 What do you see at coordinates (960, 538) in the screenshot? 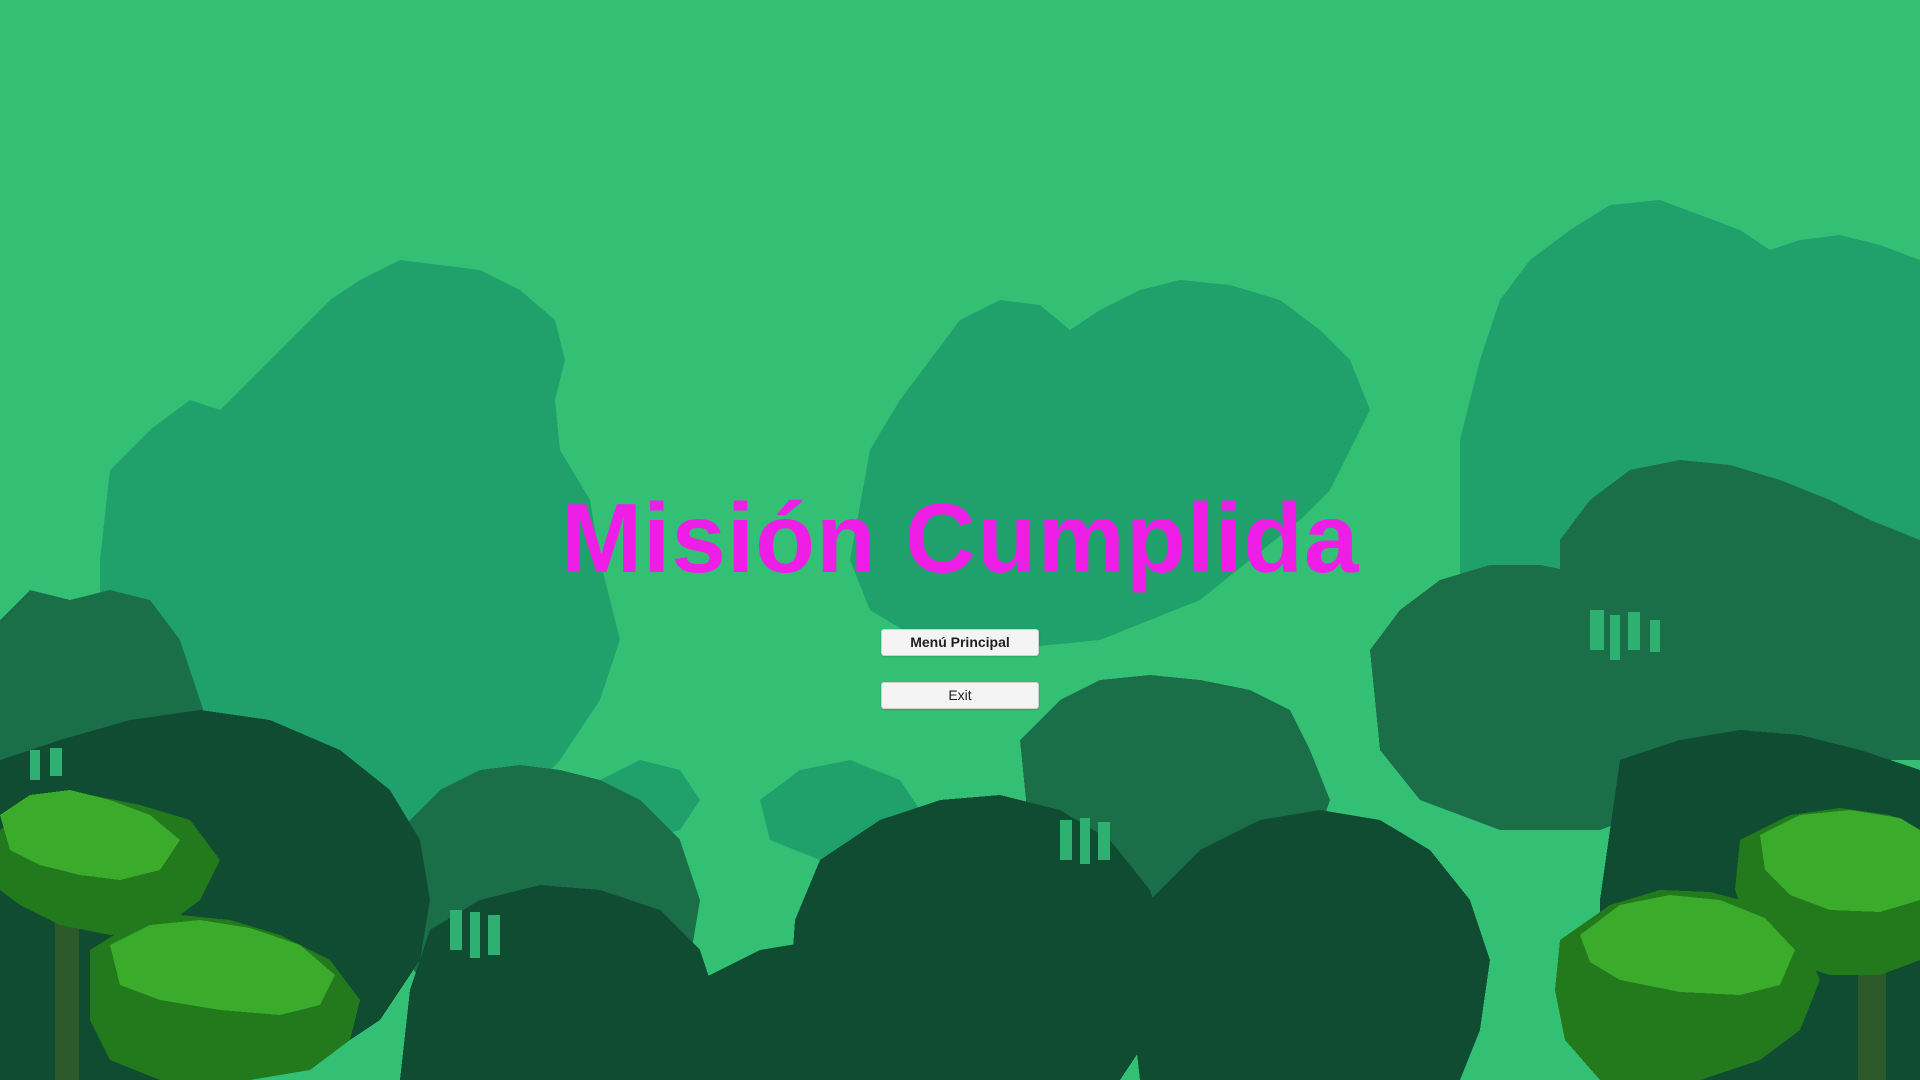
I see `mission-complete-title: Misión Cumplida` at bounding box center [960, 538].